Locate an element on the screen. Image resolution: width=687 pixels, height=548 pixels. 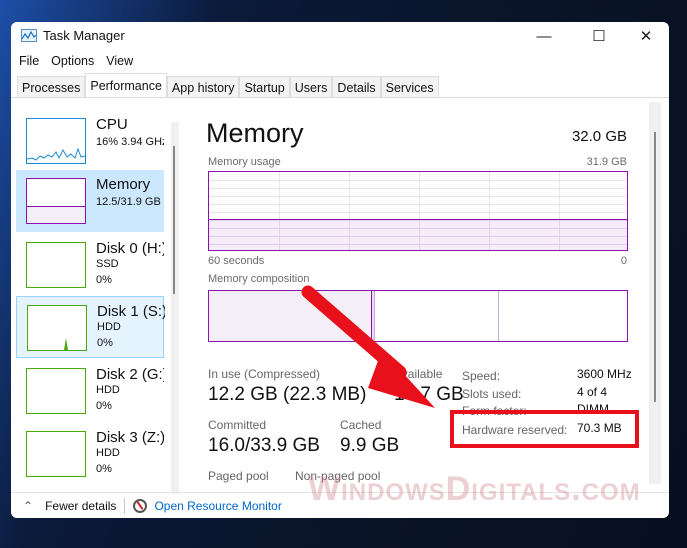
menu-file: File is located at coordinates (29, 61).